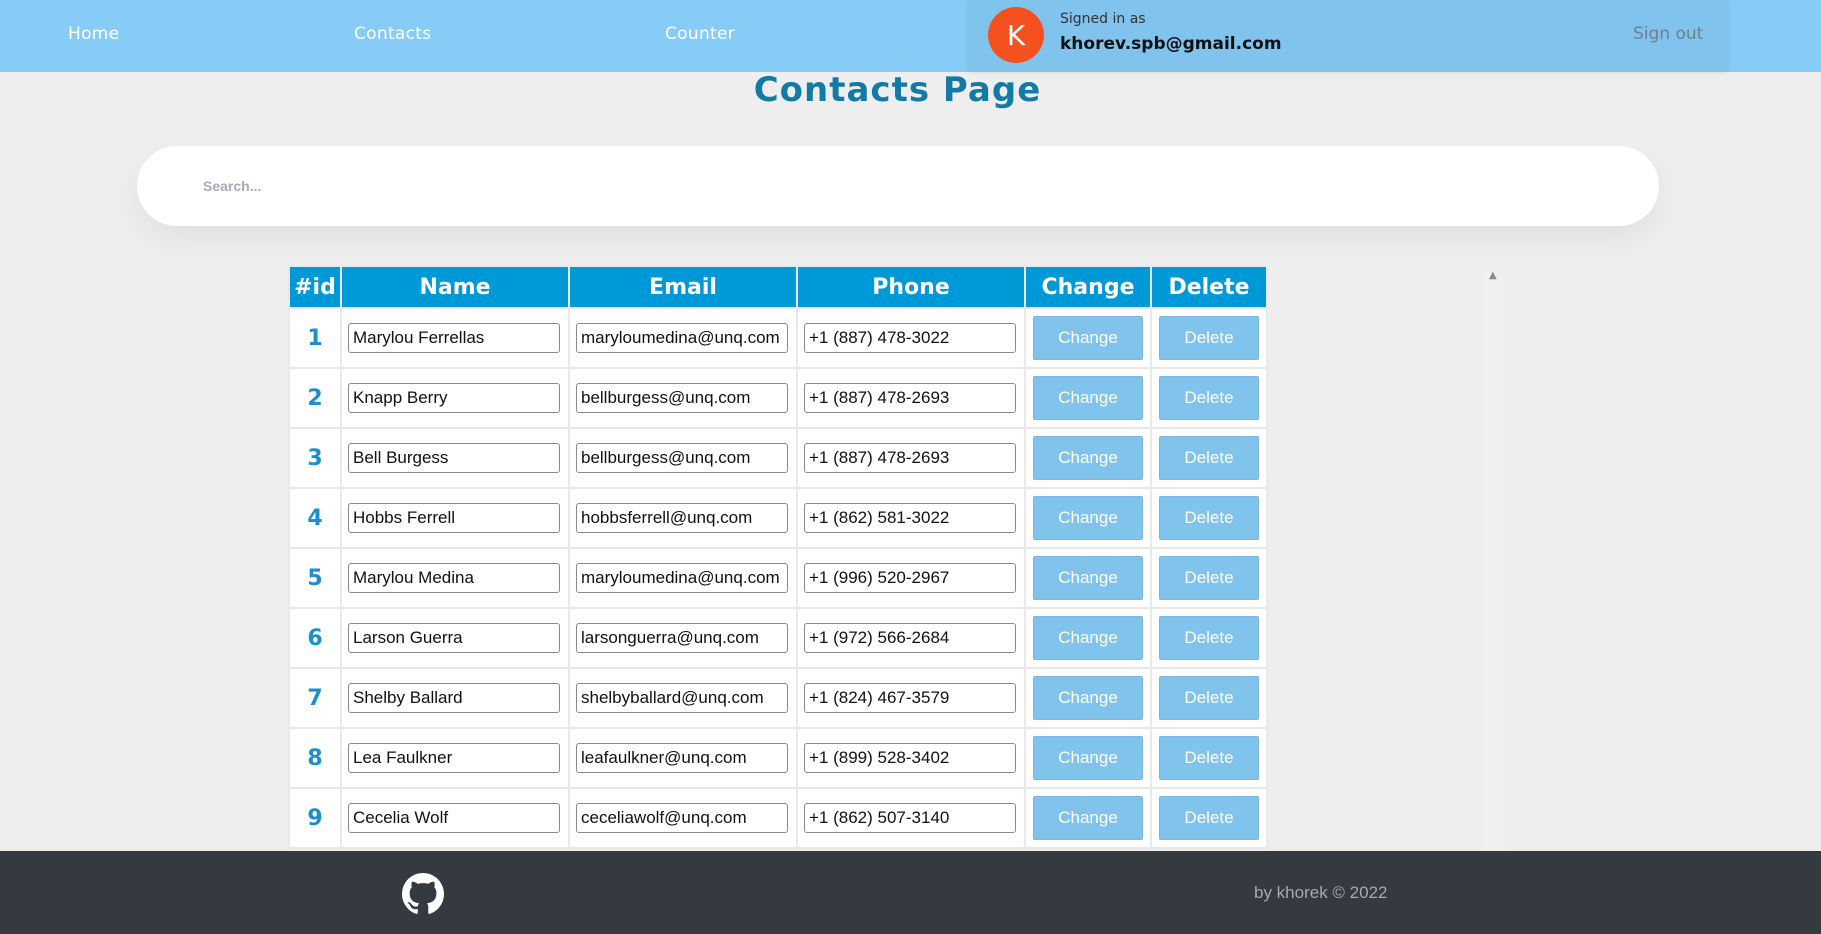 Image resolution: width=1821 pixels, height=934 pixels. What do you see at coordinates (315, 518) in the screenshot?
I see `row-id: 4` at bounding box center [315, 518].